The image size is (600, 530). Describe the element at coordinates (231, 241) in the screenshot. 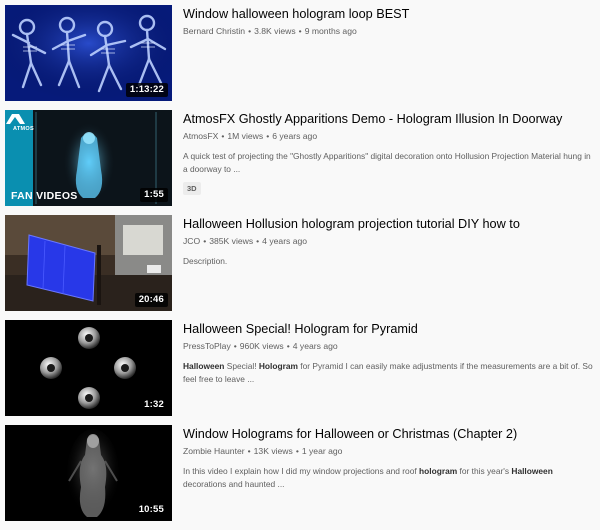

I see `view-count: 385K views` at that location.